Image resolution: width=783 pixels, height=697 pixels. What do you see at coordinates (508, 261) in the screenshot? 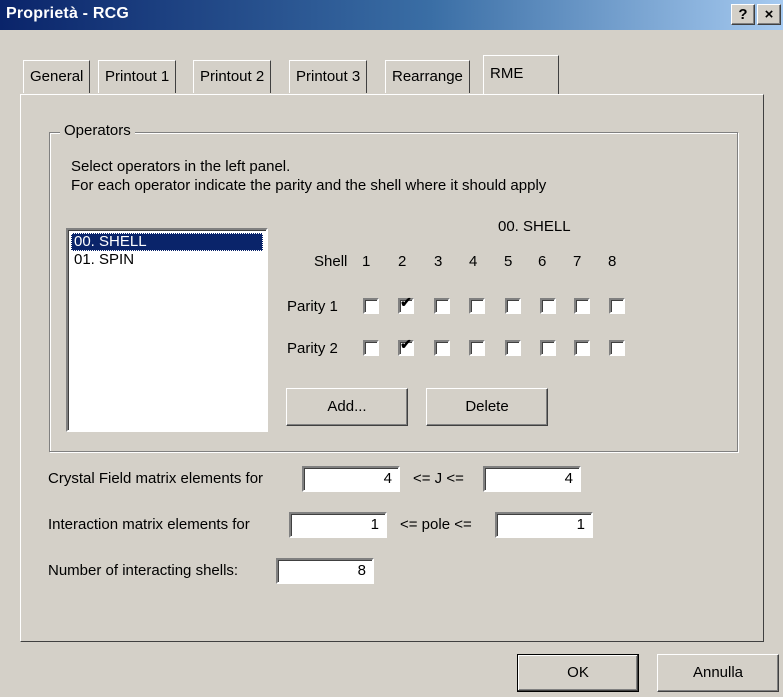
I see `shell-number-5: 5` at bounding box center [508, 261].